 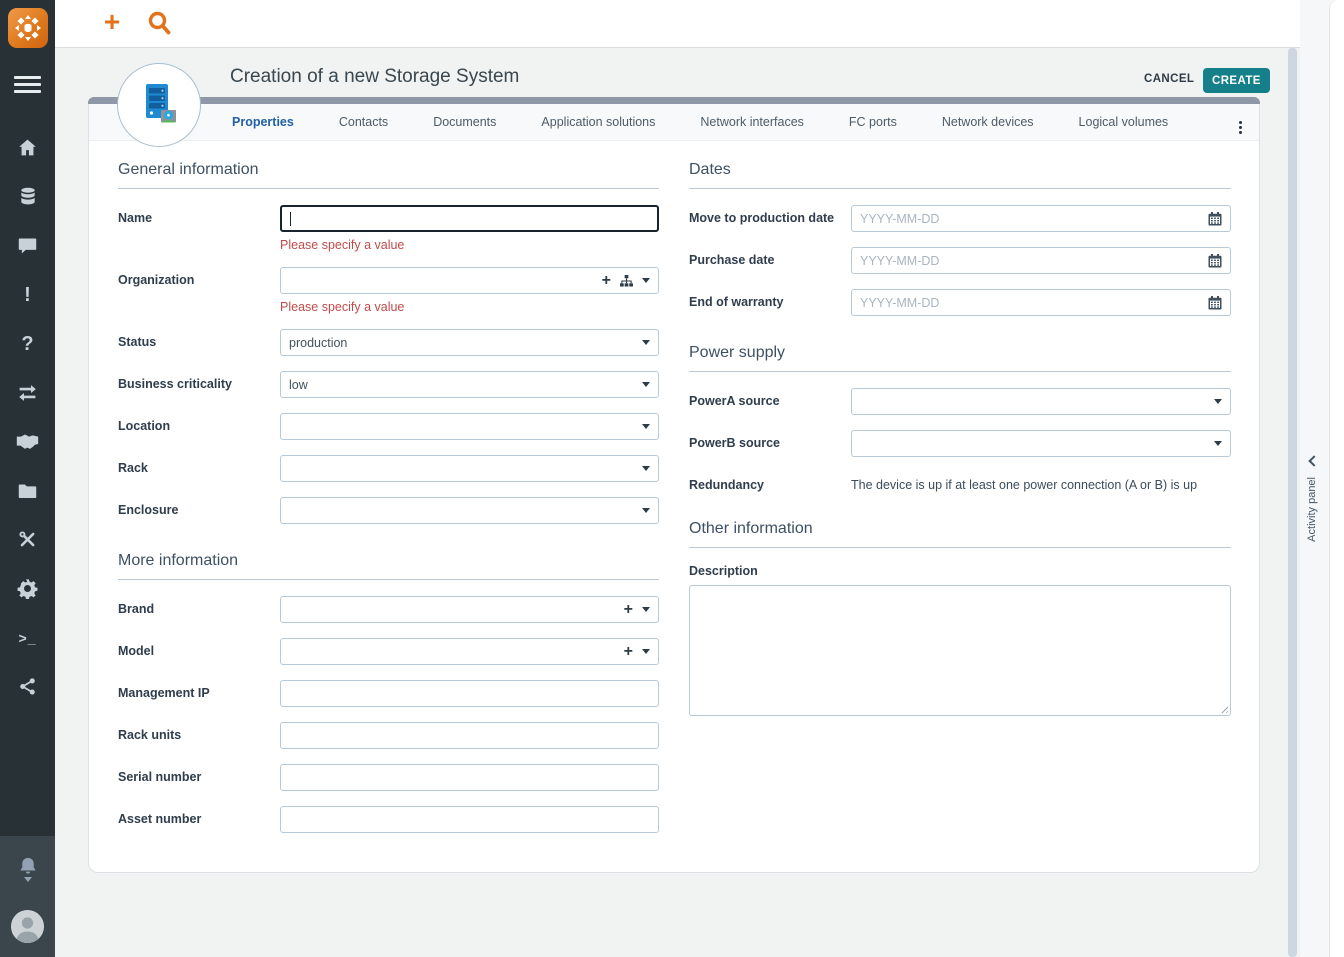 I want to click on bell-icon, so click(x=27, y=869).